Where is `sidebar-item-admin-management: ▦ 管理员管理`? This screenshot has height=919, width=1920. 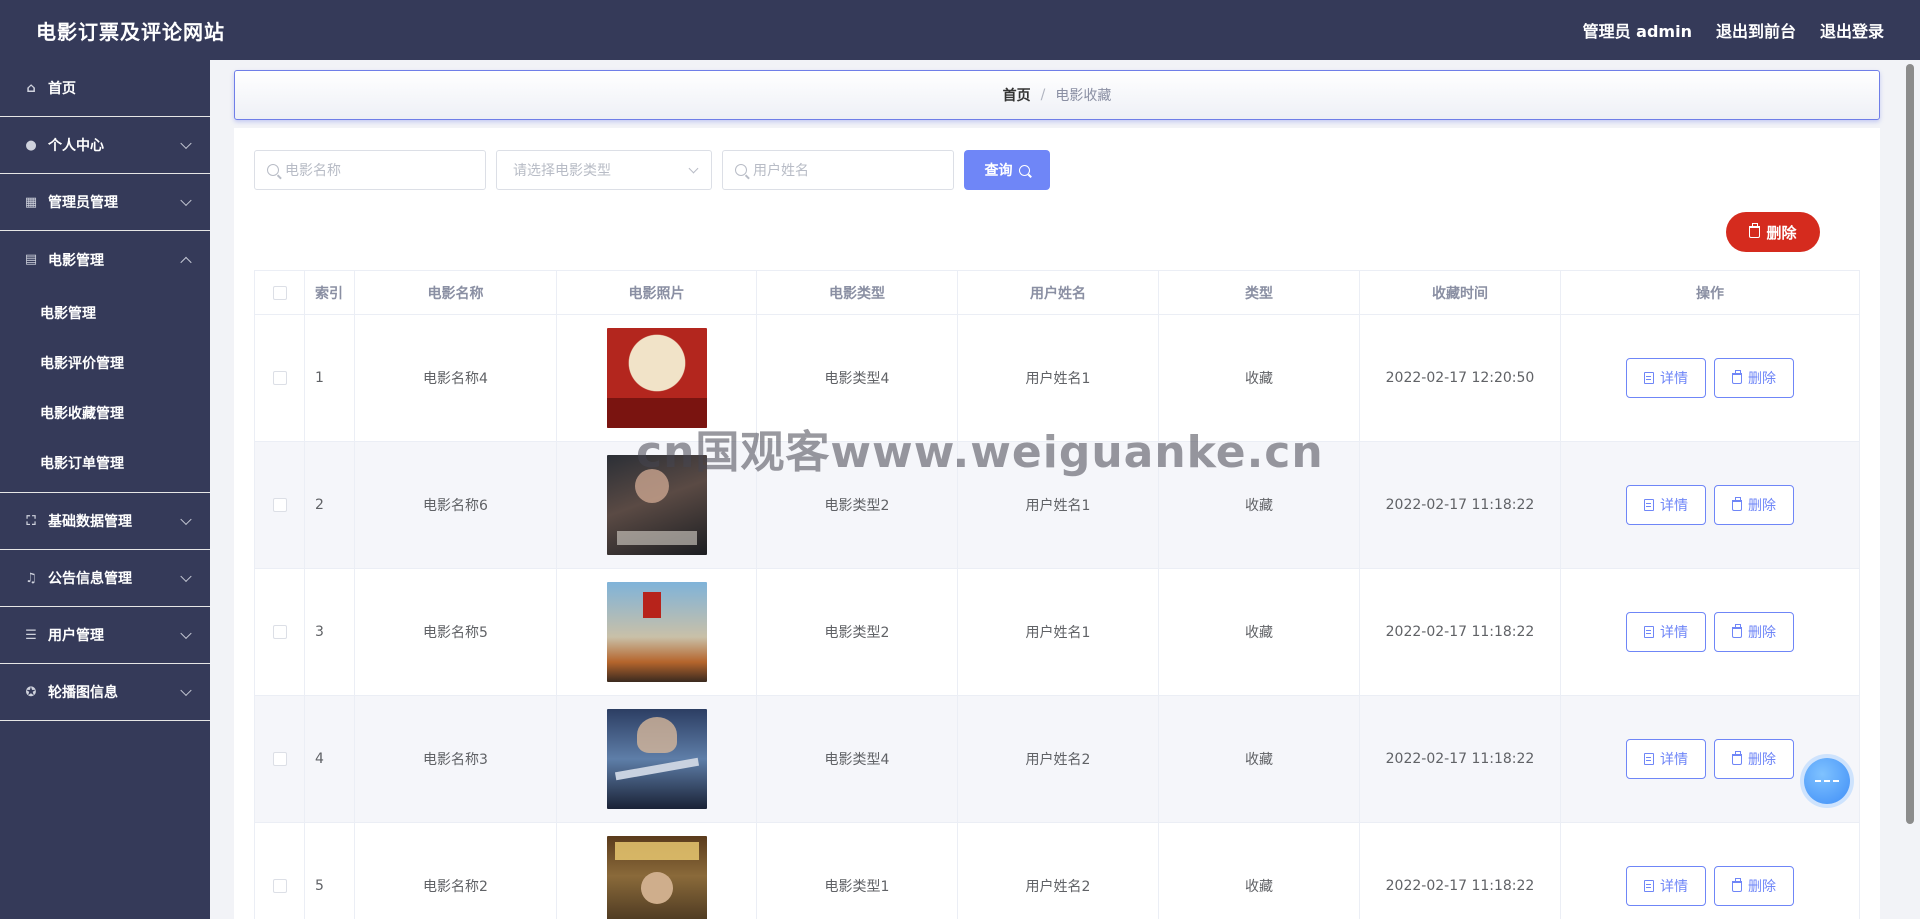
sidebar-item-admin-management: ▦ 管理员管理 is located at coordinates (105, 202).